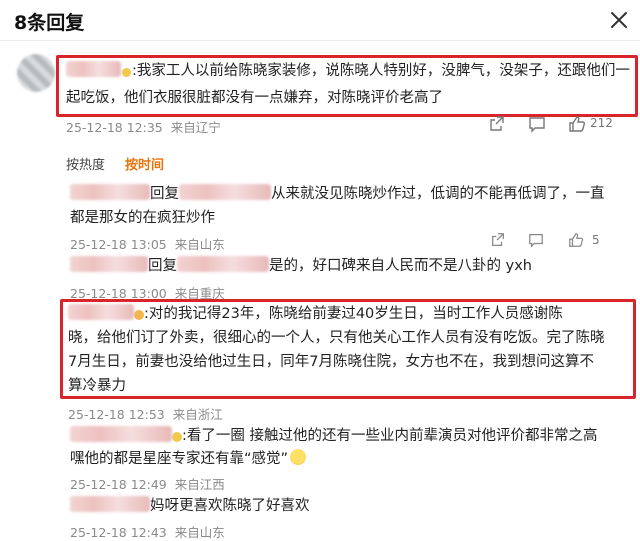 This screenshot has width=640, height=541. Describe the element at coordinates (85, 163) in the screenshot. I see `tab-sort-hot: 按热度` at that location.